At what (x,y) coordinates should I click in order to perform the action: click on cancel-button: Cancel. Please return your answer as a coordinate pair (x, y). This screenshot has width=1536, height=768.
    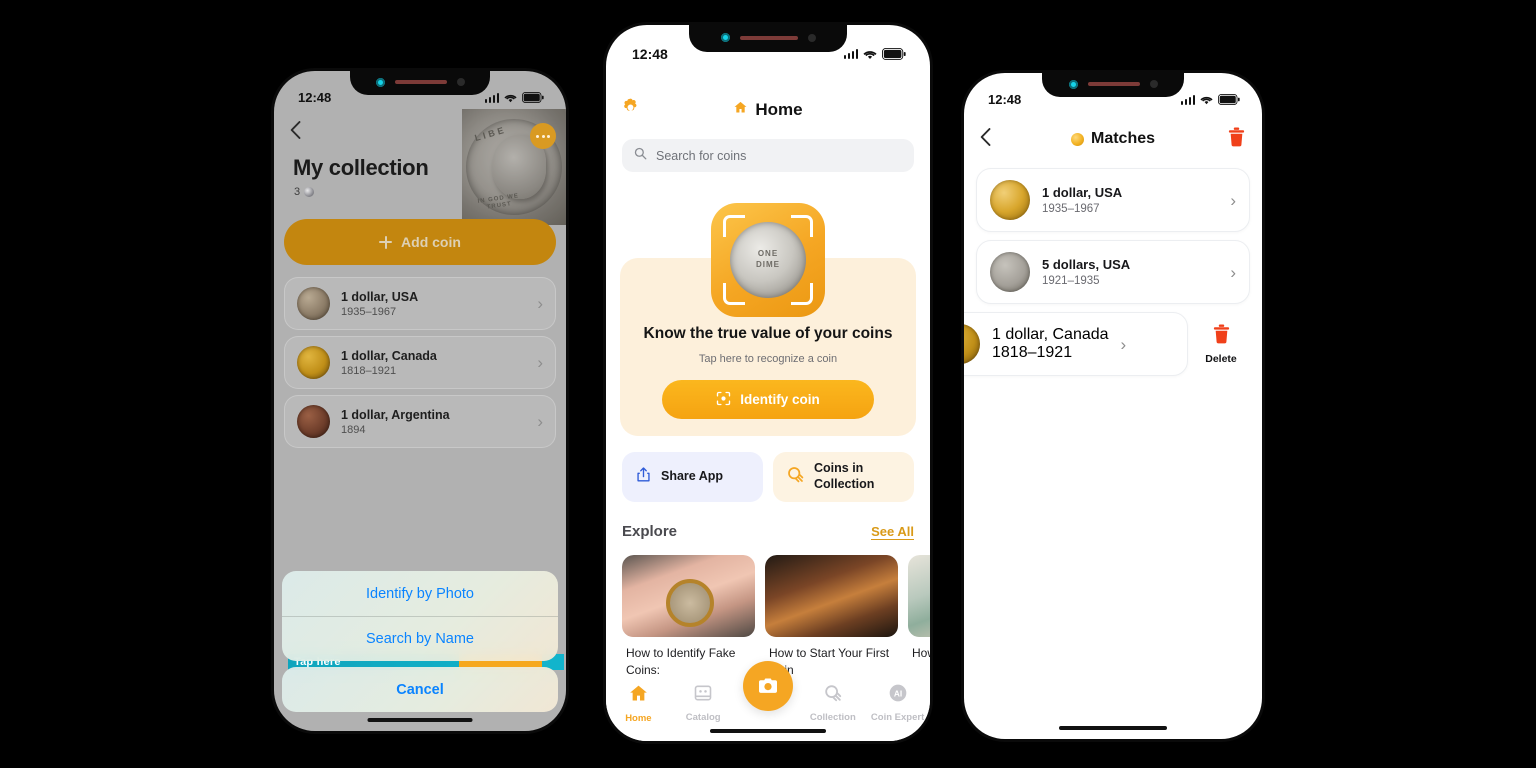
    Looking at the image, I should click on (420, 689).